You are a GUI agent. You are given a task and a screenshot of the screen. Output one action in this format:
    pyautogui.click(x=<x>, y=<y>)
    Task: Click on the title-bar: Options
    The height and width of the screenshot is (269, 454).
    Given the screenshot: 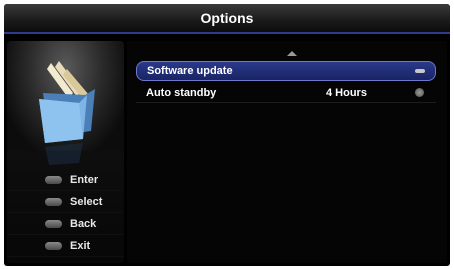 What is the action you would take?
    pyautogui.click(x=227, y=19)
    